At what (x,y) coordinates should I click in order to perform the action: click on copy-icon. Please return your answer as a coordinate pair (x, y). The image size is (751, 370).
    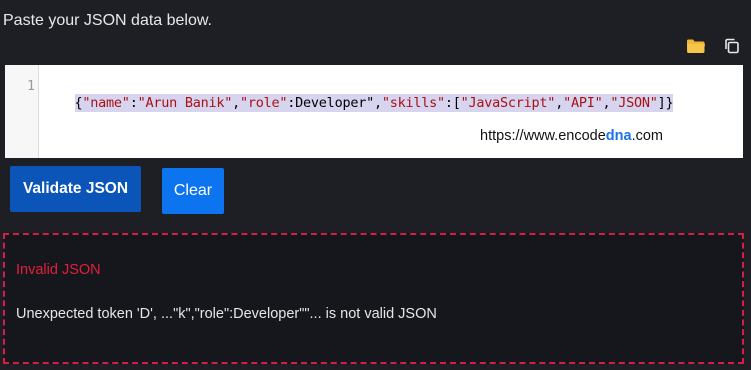
    Looking at the image, I should click on (732, 46).